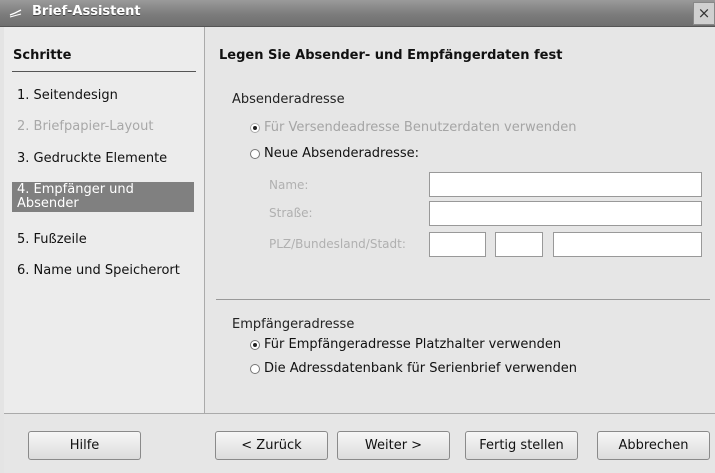  Describe the element at coordinates (291, 213) in the screenshot. I see `street-label: Straße:` at that location.